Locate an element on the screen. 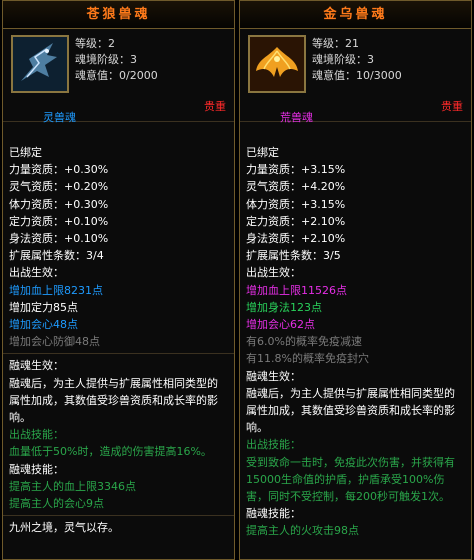  effect-line: 增加会心62点 is located at coordinates (280, 325).